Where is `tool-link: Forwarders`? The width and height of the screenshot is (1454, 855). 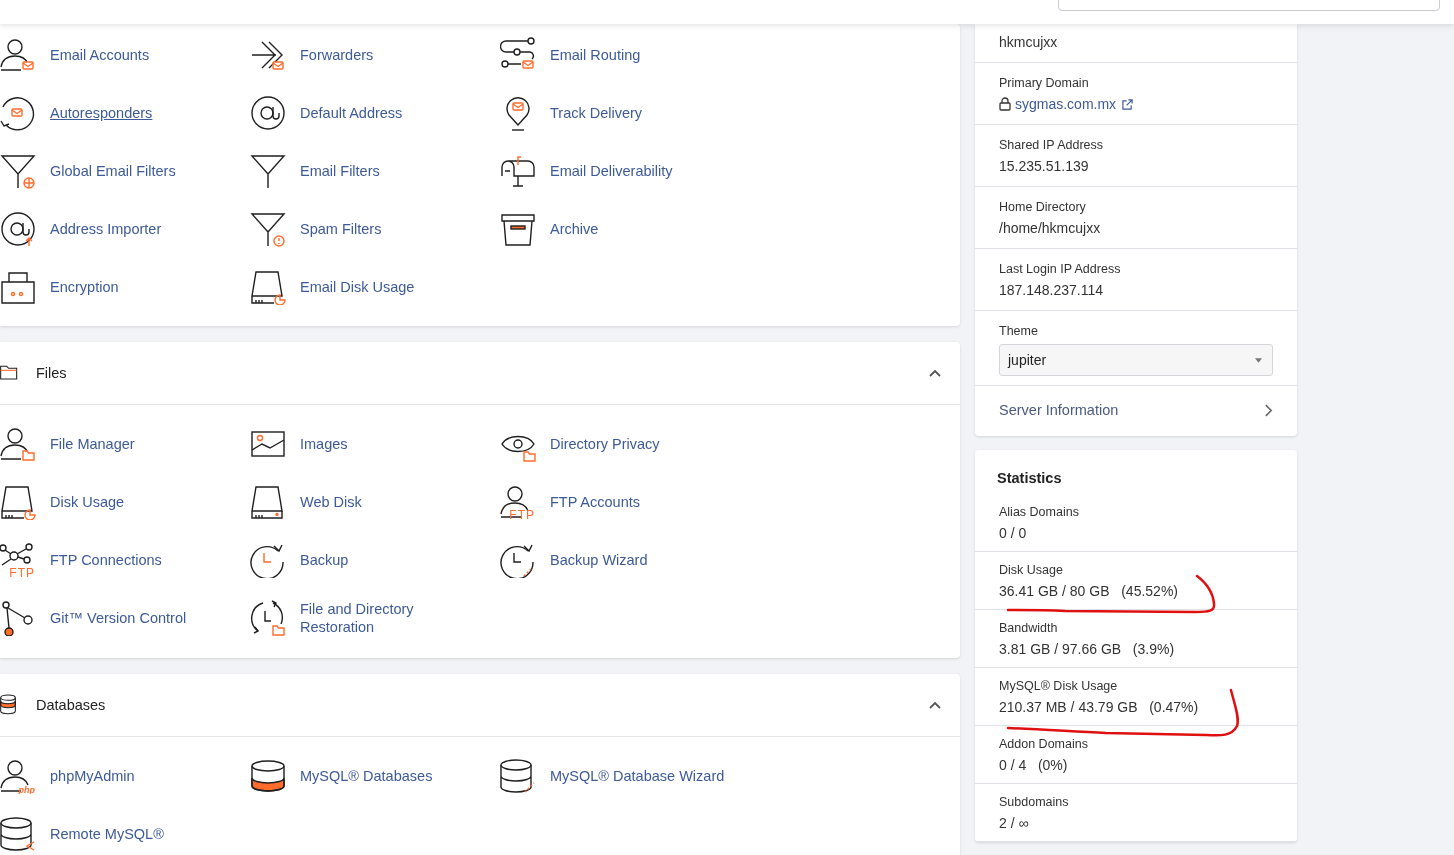 tool-link: Forwarders is located at coordinates (337, 55).